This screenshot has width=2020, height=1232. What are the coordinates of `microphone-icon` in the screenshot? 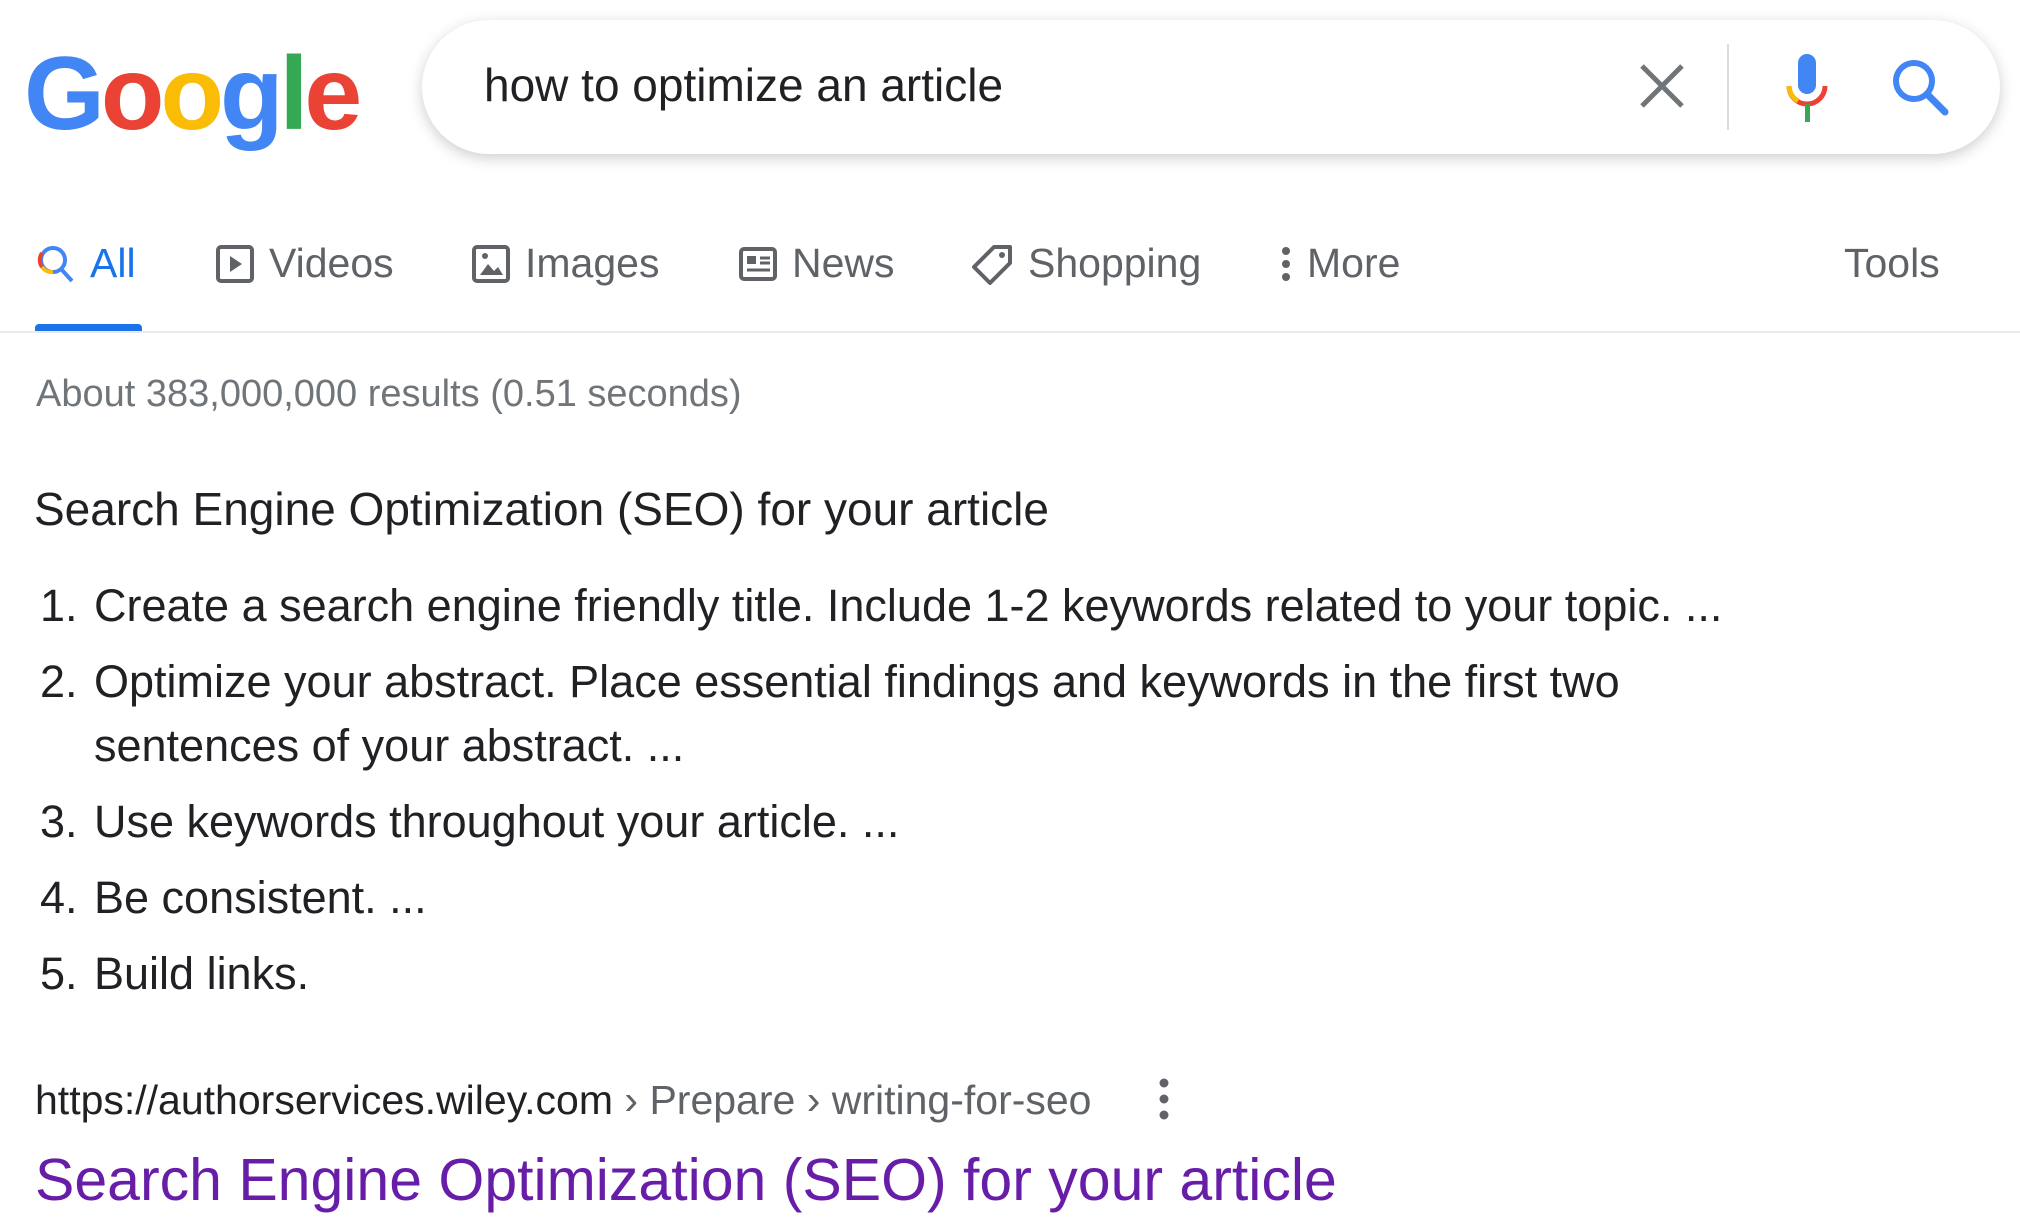 It's located at (1807, 90).